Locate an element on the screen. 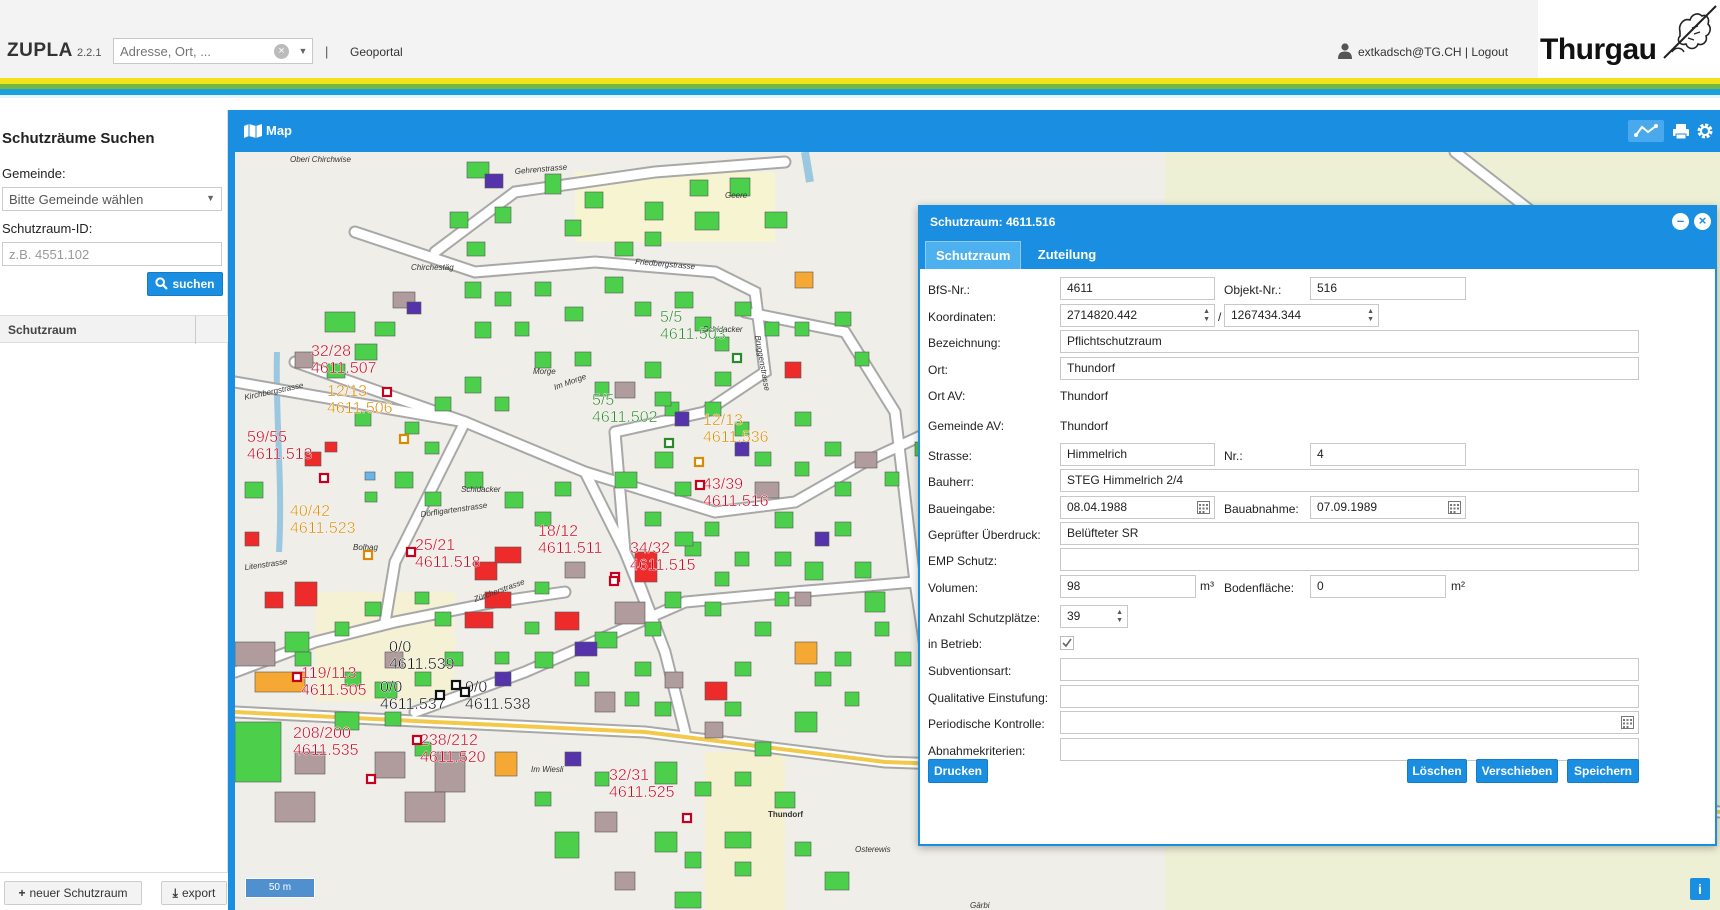  subventionsart-input is located at coordinates (1349, 669).